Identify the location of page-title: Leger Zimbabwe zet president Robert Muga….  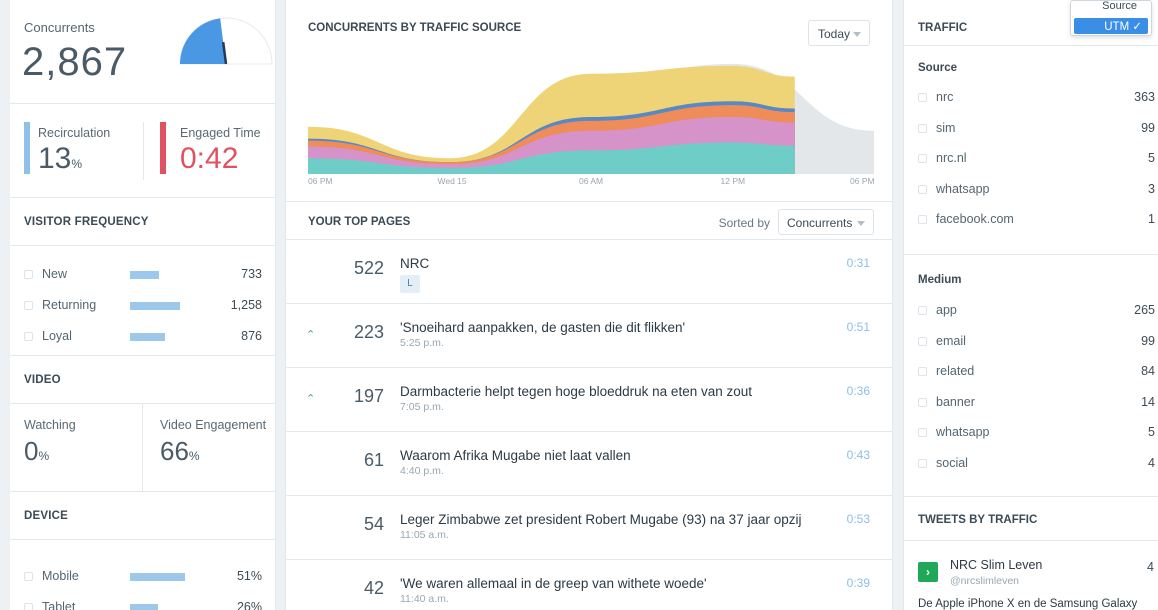
(600, 519).